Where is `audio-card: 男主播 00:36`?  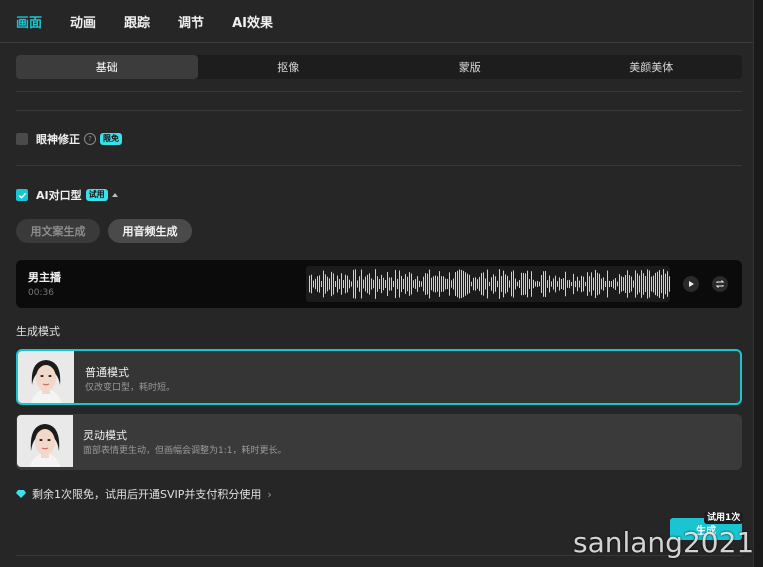 audio-card: 男主播 00:36 is located at coordinates (379, 284).